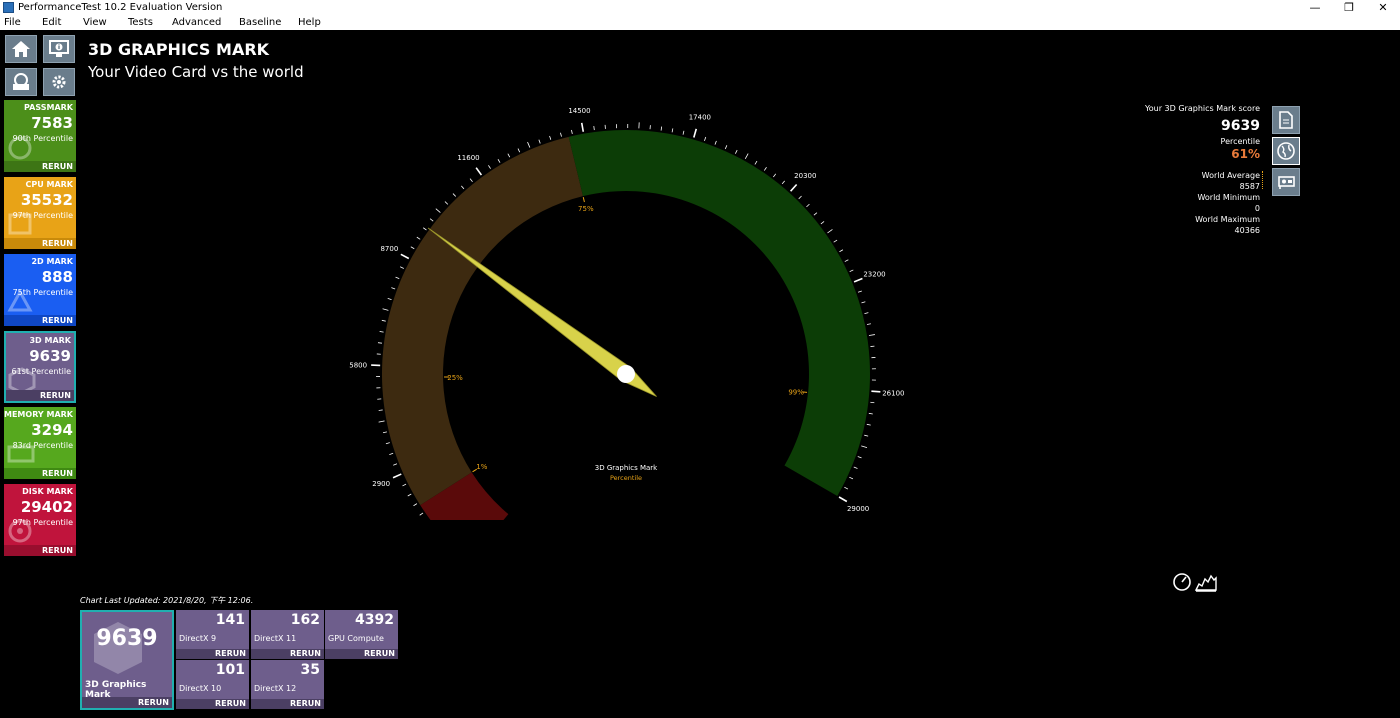 Image resolution: width=1400 pixels, height=718 pixels. Describe the element at coordinates (212, 684) in the screenshot. I see `directx10-tile: 101 DirectX 10 RERUN` at that location.